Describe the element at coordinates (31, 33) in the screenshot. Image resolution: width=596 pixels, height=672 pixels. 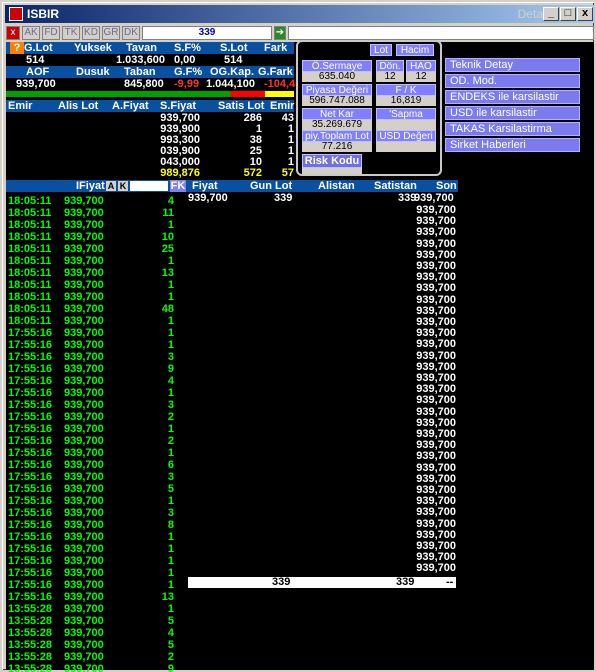
I see `tab-ak: AK` at that location.